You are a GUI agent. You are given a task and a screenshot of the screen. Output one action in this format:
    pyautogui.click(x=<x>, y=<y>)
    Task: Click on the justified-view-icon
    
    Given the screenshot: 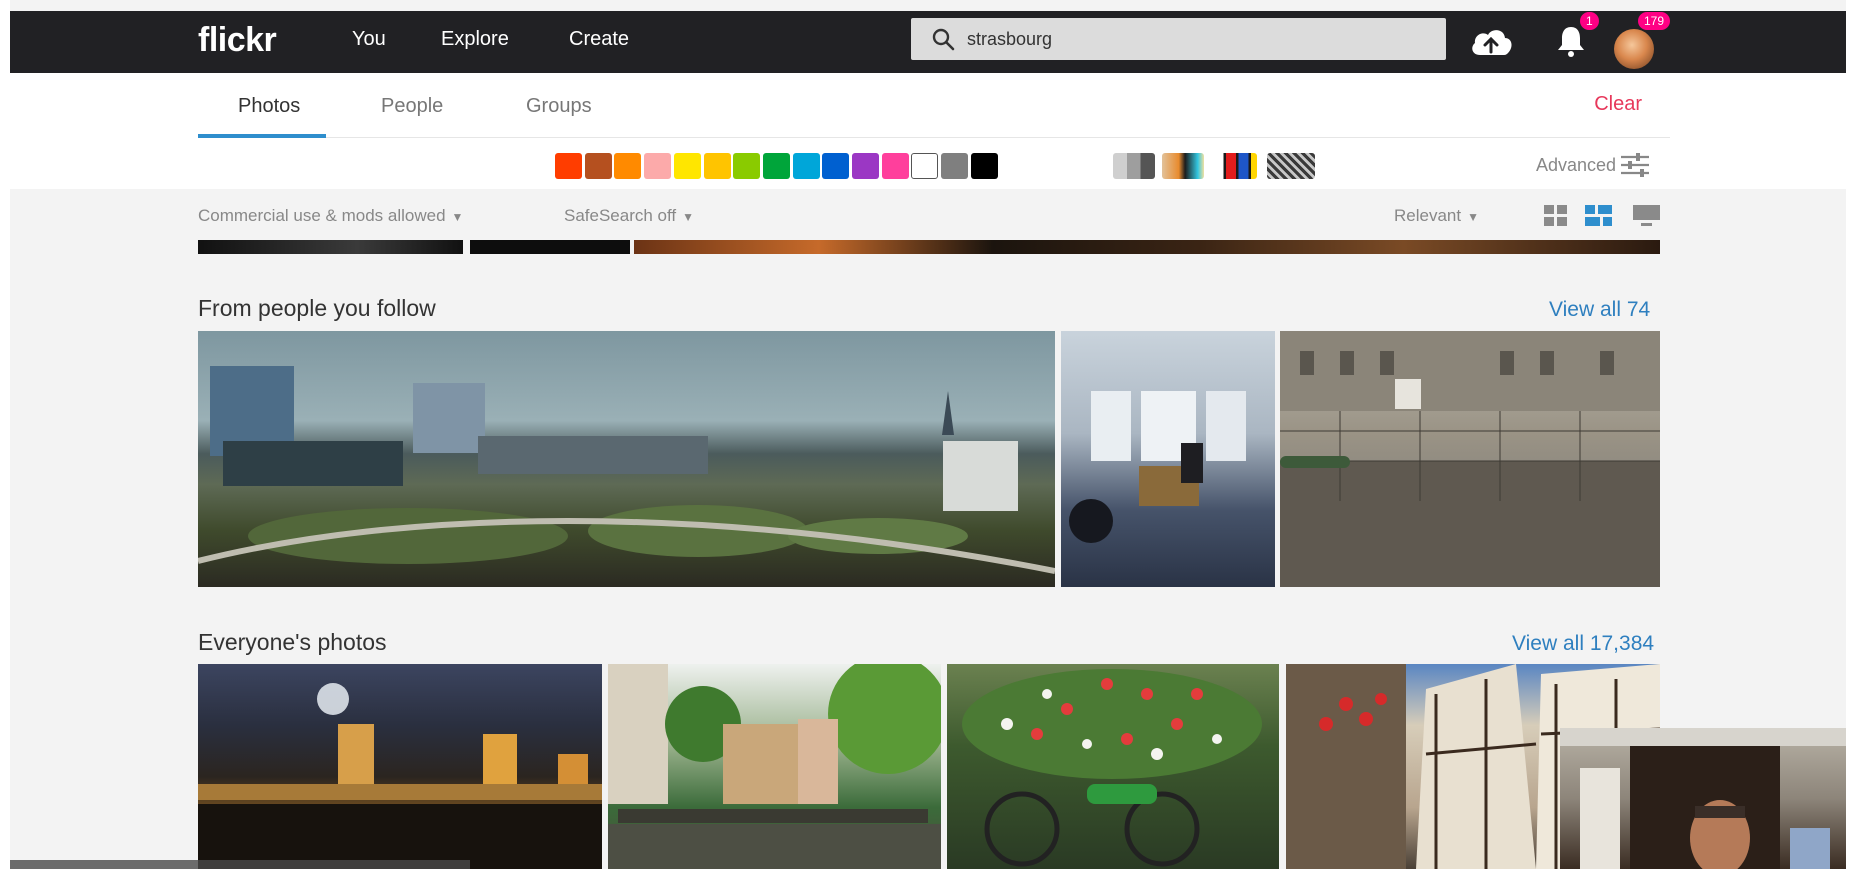 What is the action you would take?
    pyautogui.click(x=1599, y=218)
    